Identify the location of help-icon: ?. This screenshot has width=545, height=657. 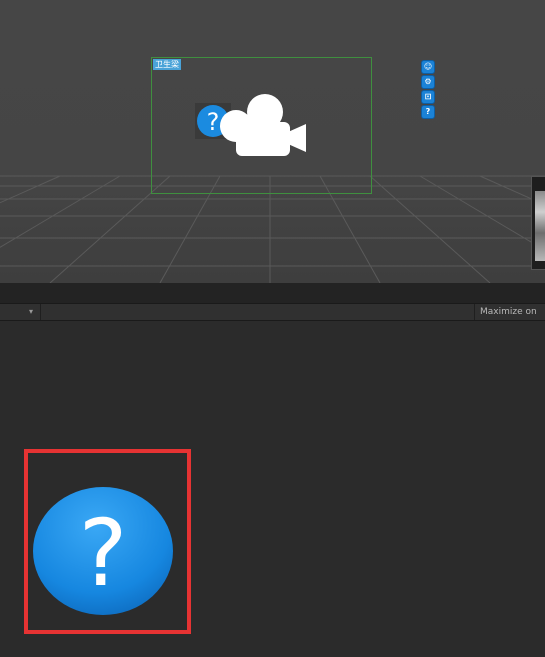
(103, 551).